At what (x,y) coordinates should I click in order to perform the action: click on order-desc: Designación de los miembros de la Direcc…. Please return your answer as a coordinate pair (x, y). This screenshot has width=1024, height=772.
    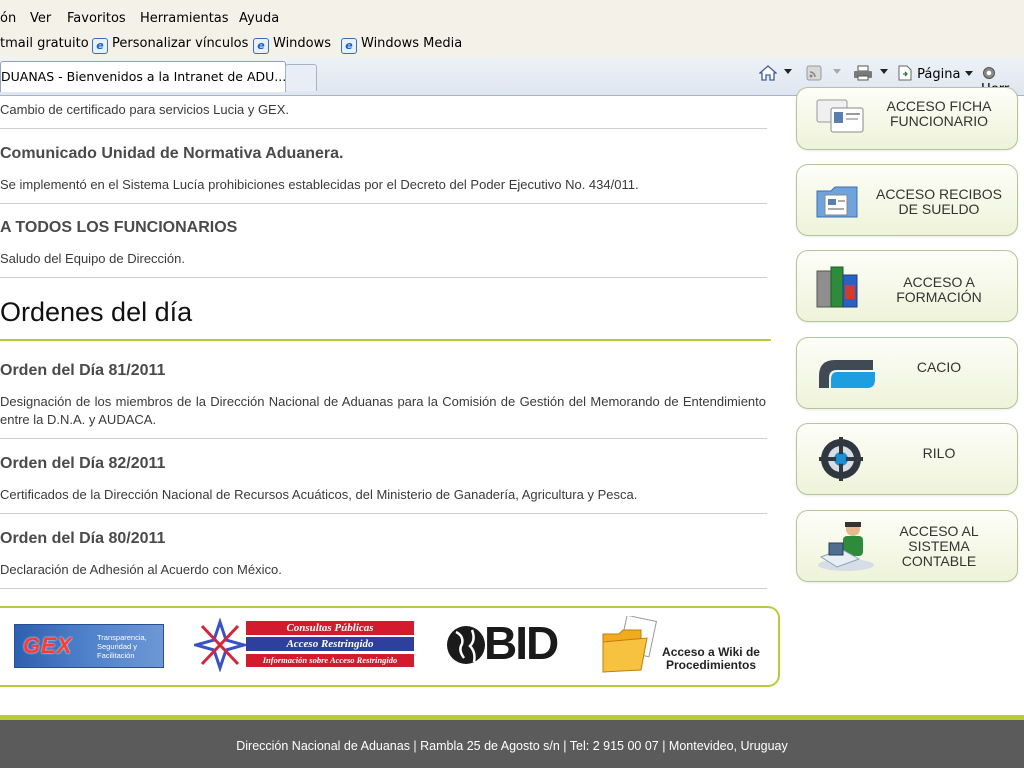
    Looking at the image, I should click on (383, 410).